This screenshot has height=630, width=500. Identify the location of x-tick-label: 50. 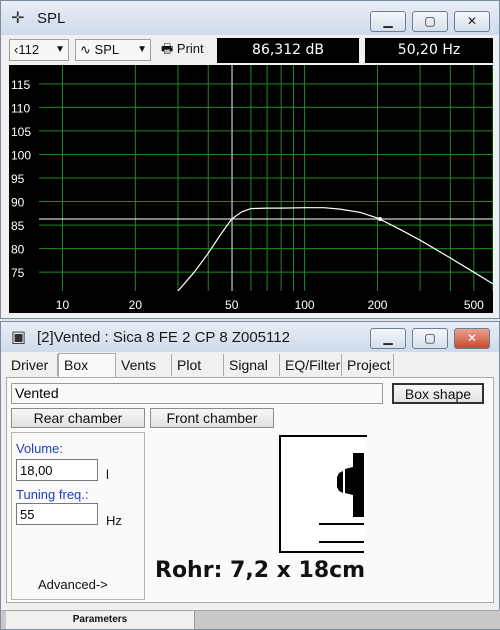
(232, 305).